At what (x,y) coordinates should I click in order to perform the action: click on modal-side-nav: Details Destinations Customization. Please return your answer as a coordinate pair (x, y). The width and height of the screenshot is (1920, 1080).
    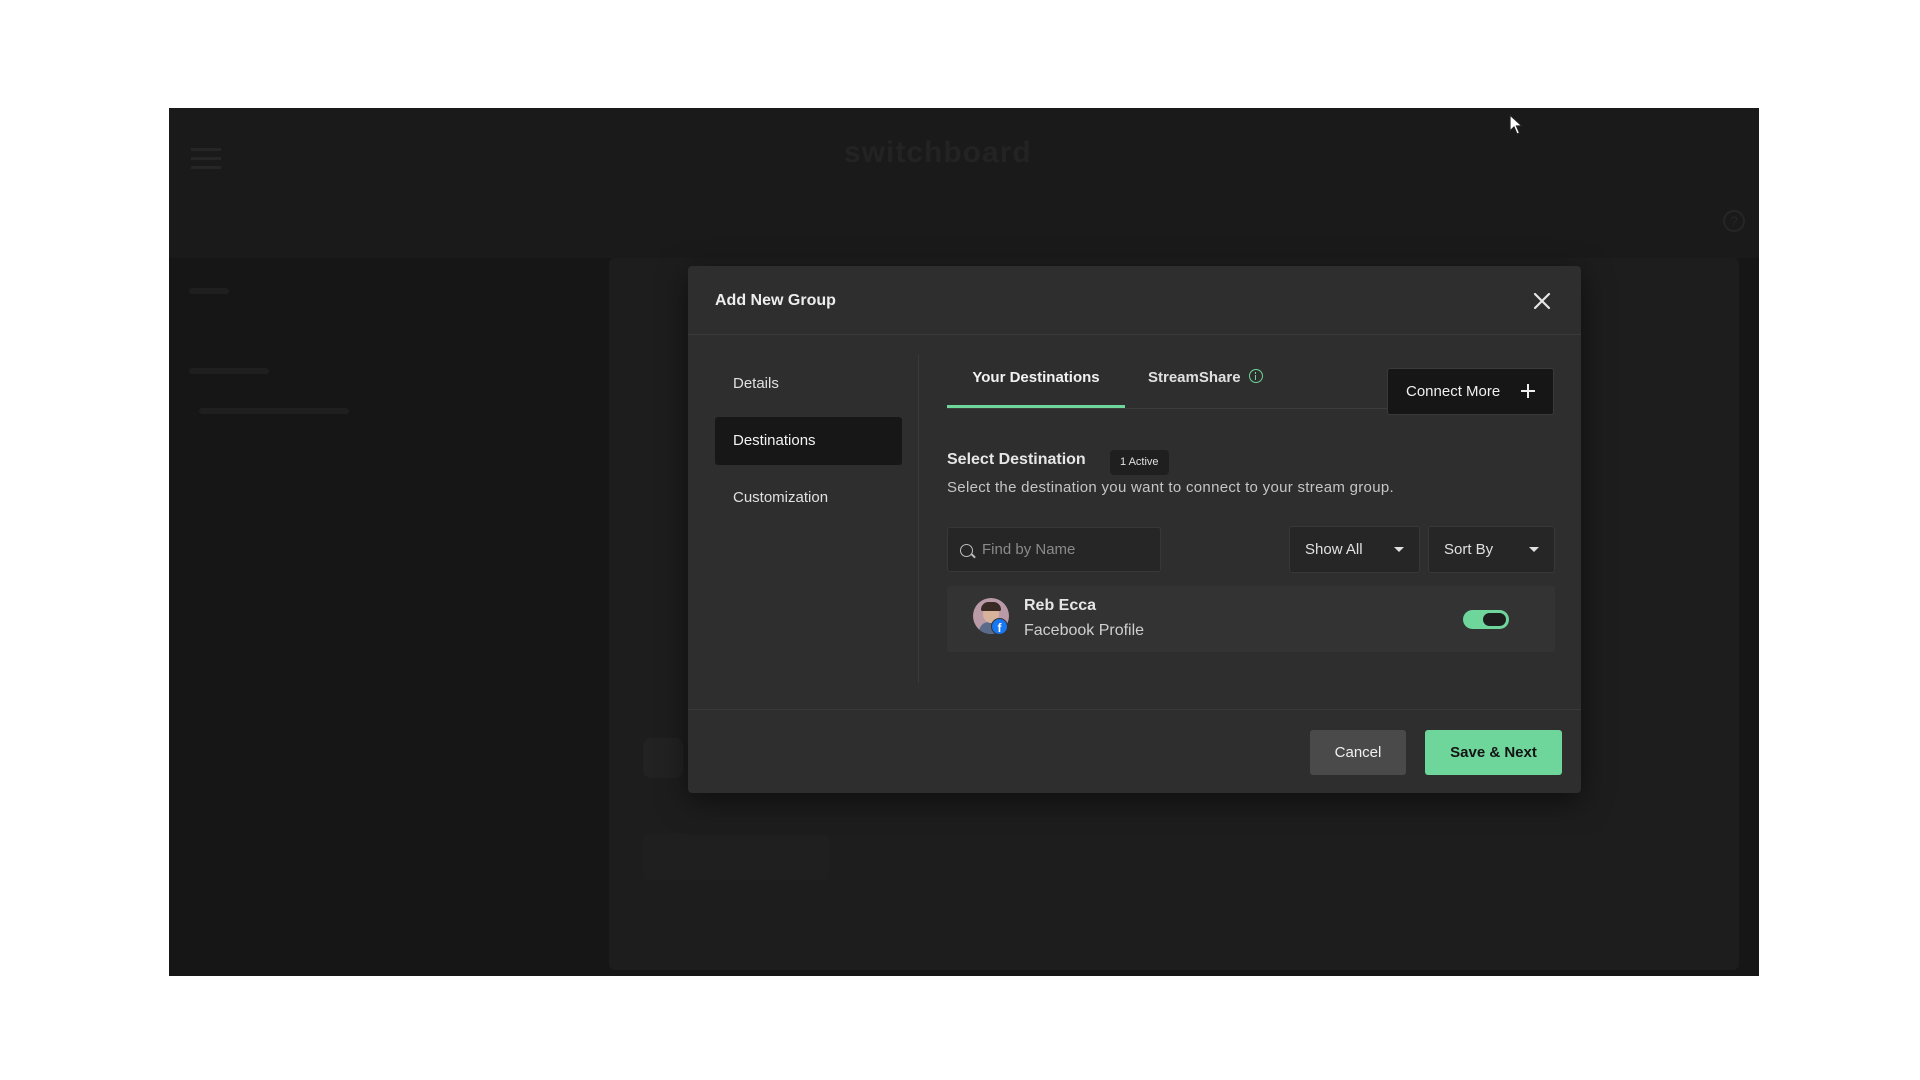
    Looking at the image, I should click on (808, 445).